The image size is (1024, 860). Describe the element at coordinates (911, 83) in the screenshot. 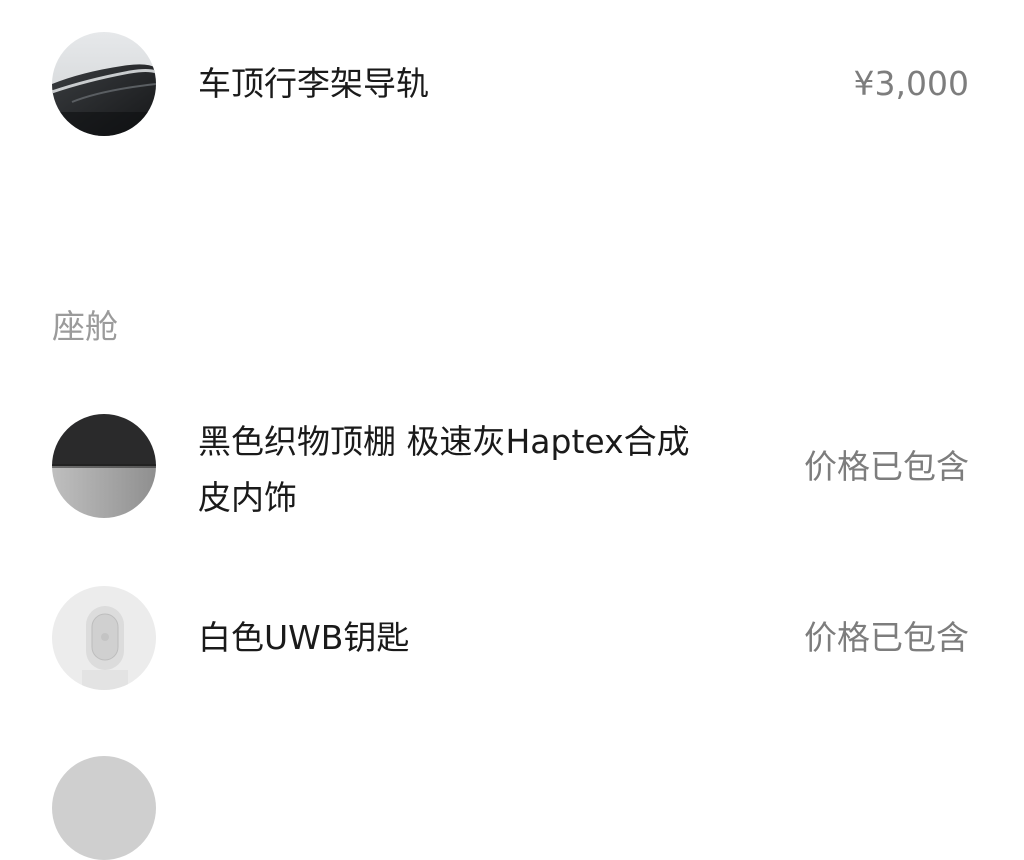

I see `option-price: ¥3,000` at that location.